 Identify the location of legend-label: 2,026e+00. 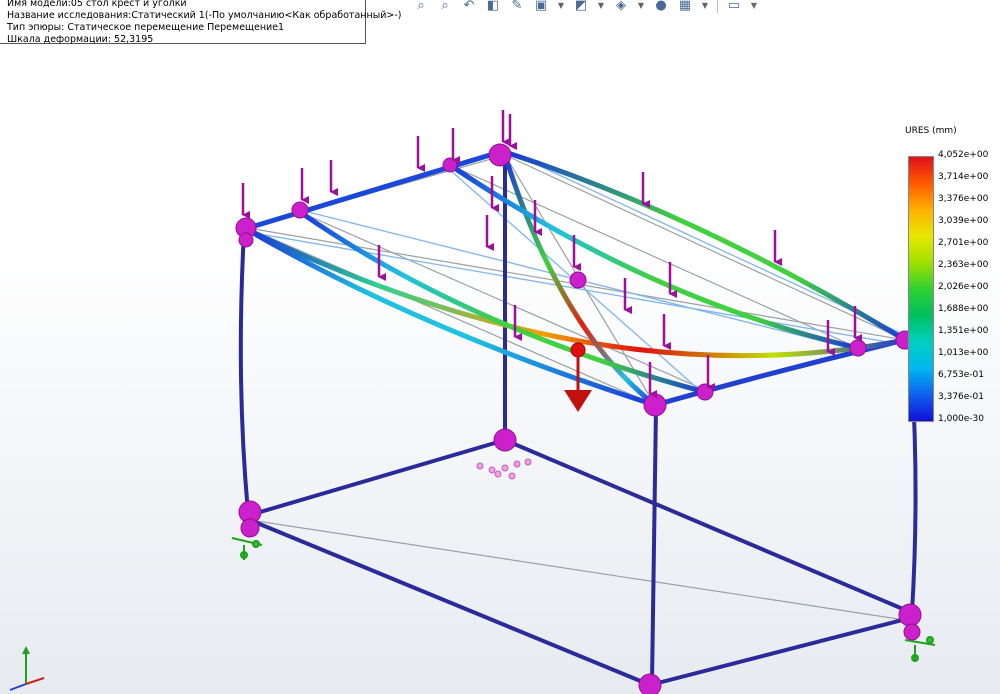
(963, 287).